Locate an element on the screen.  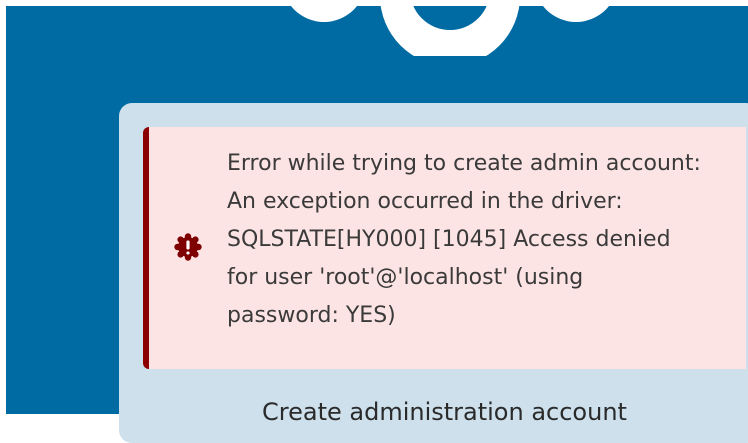
logo-left-circle is located at coordinates (324, 14).